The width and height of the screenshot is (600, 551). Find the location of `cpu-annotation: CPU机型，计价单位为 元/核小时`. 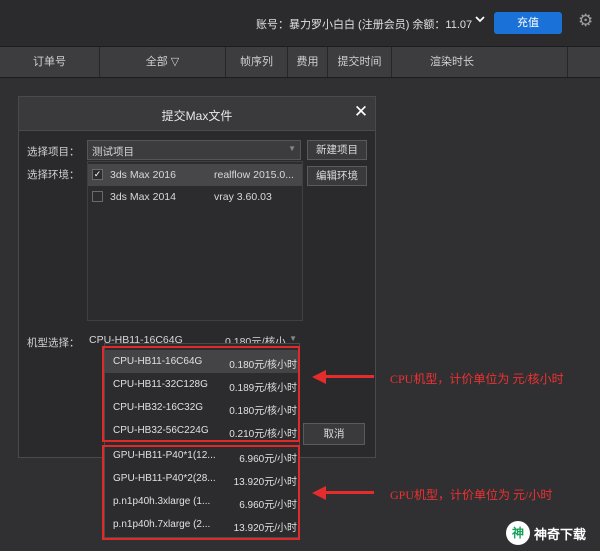

cpu-annotation: CPU机型，计价单位为 元/核小时 is located at coordinates (477, 379).